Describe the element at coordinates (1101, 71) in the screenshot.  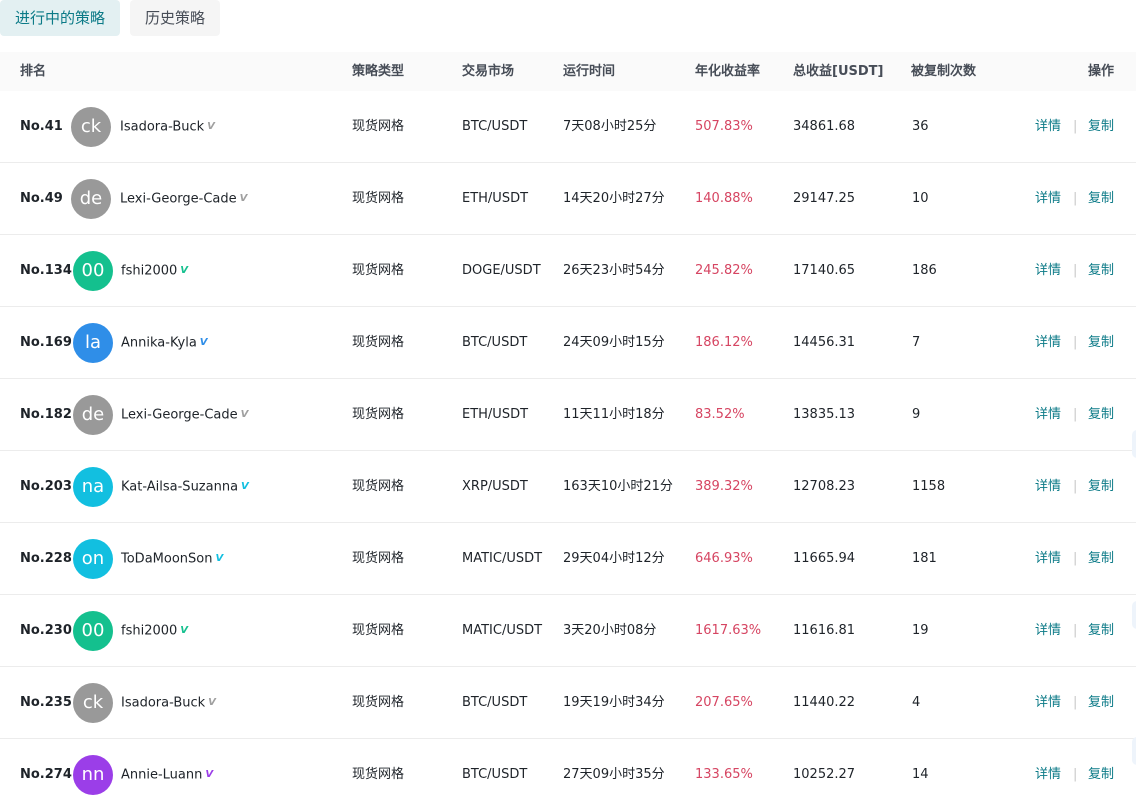
I see `header-actions: 操作` at that location.